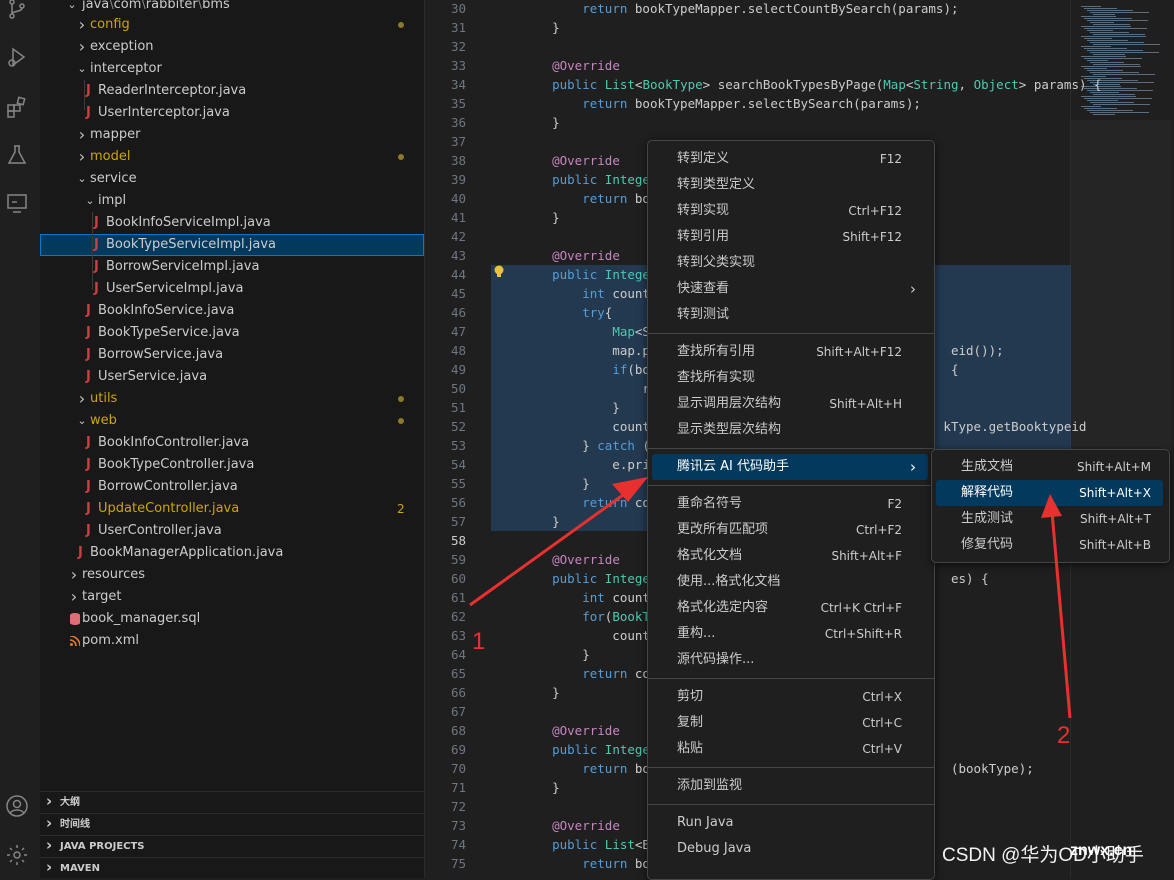 This screenshot has width=1174, height=880. I want to click on remote-explorer-icon, so click(17, 203).